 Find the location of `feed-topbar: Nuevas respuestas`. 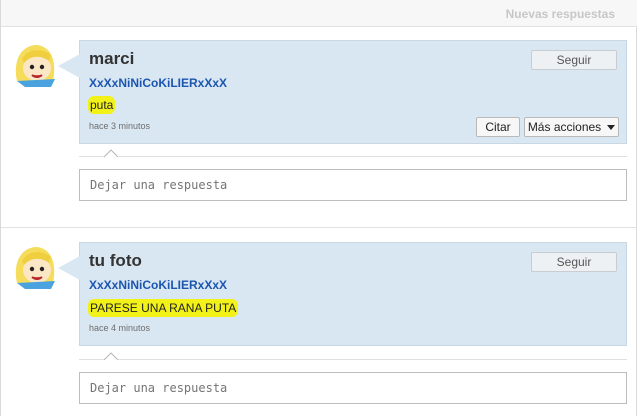

feed-topbar: Nuevas respuestas is located at coordinates (319, 13).